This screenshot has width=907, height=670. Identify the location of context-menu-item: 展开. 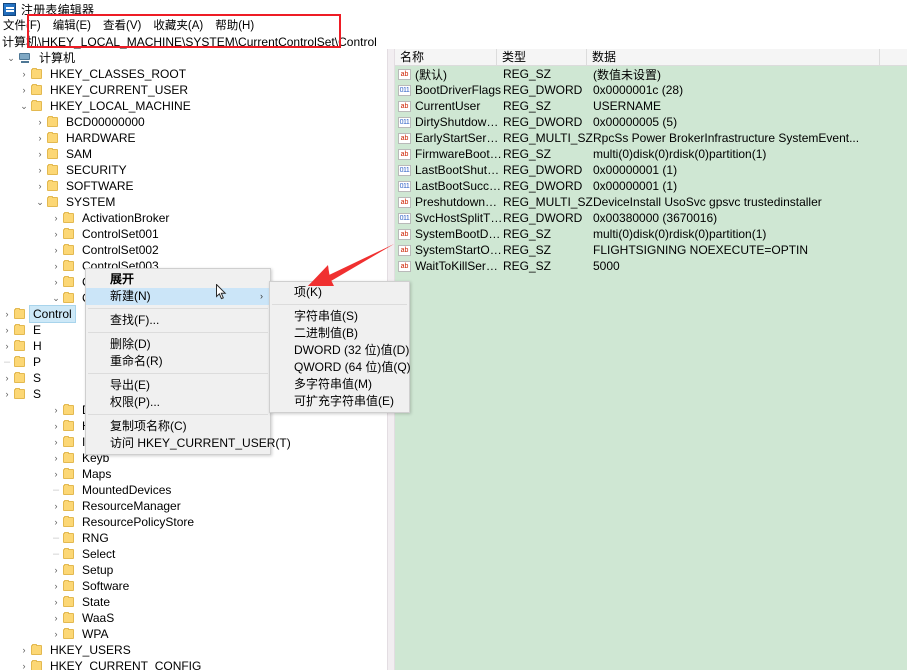
(178, 279).